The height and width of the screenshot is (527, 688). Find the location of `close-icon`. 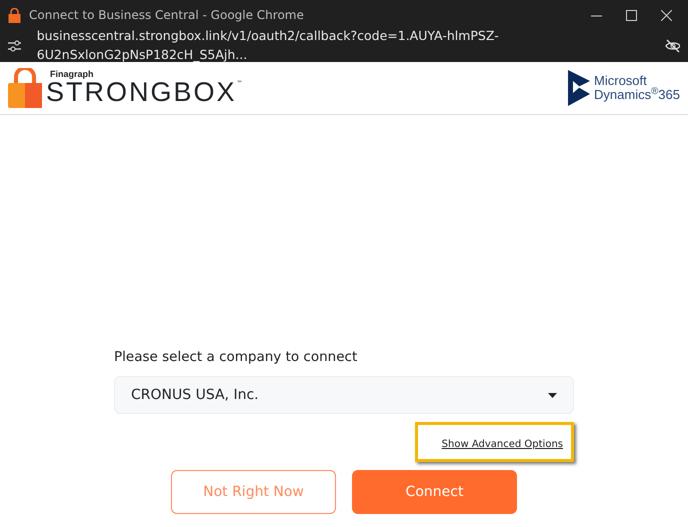

close-icon is located at coordinates (666, 15).